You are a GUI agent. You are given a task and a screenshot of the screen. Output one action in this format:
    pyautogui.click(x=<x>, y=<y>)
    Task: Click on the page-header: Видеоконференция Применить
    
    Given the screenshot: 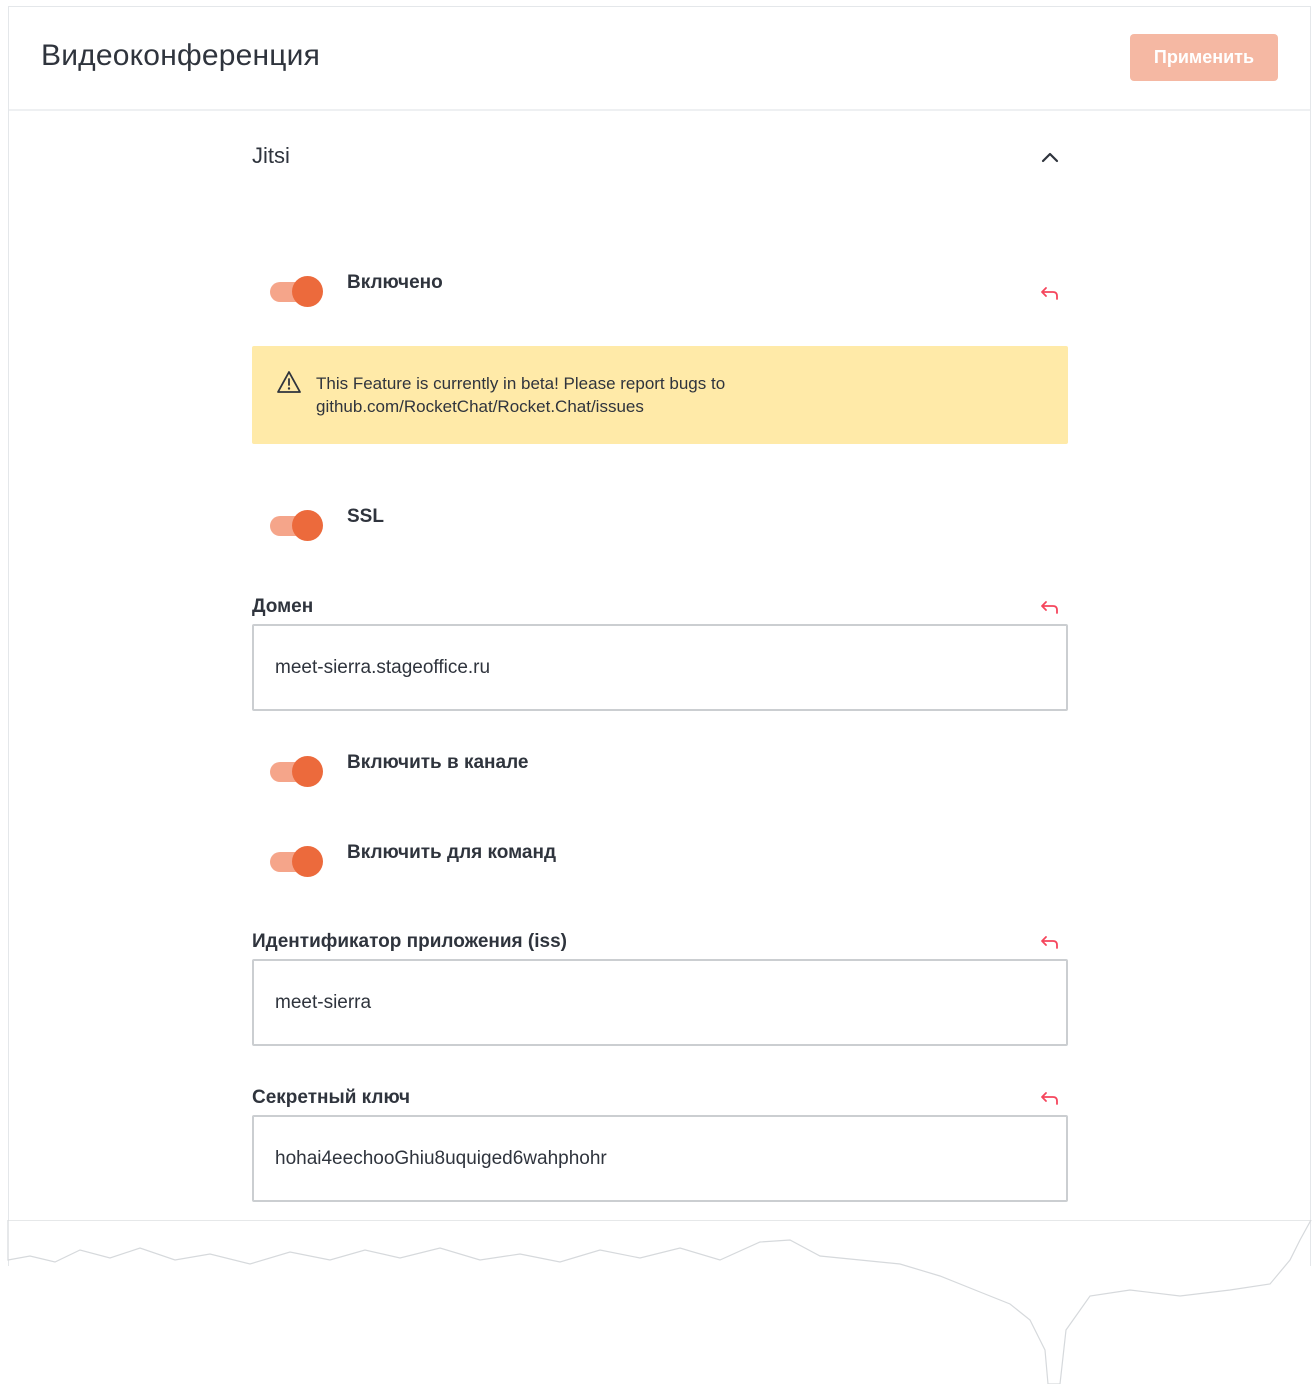 What is the action you would take?
    pyautogui.click(x=659, y=59)
    